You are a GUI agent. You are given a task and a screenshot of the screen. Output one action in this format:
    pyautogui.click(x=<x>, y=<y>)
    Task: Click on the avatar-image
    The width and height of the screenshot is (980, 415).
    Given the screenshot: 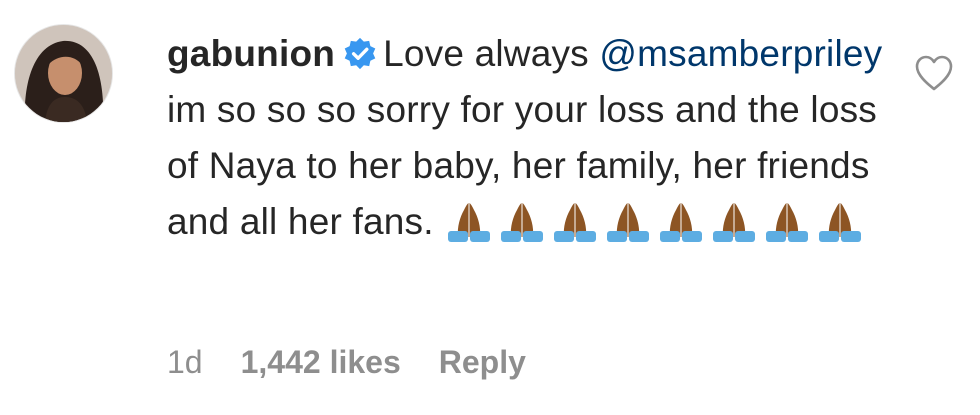 What is the action you would take?
    pyautogui.click(x=63, y=73)
    